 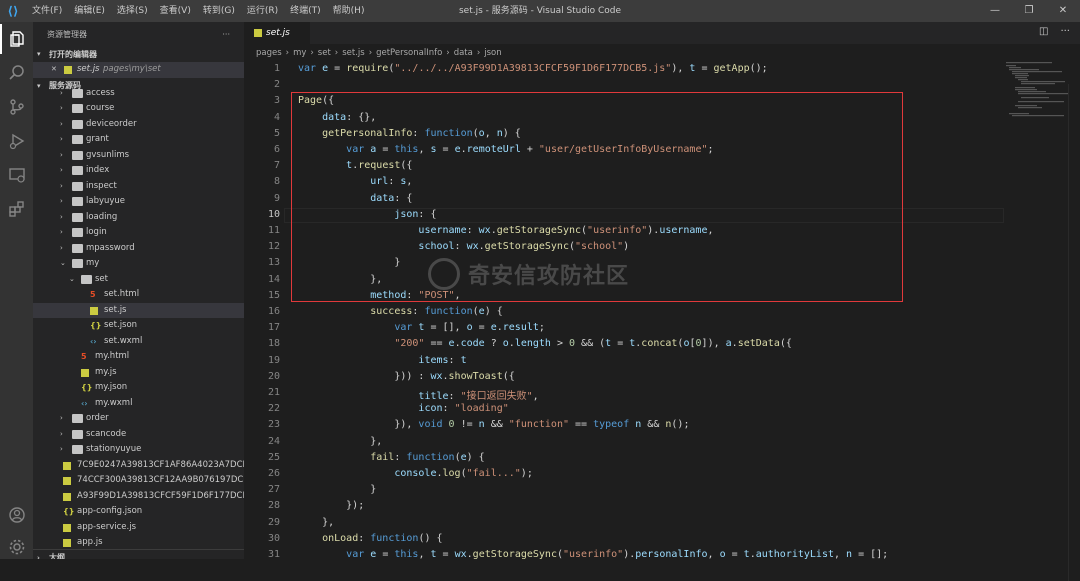 I want to click on code-line: onLoad: function() {, so click(x=370, y=538).